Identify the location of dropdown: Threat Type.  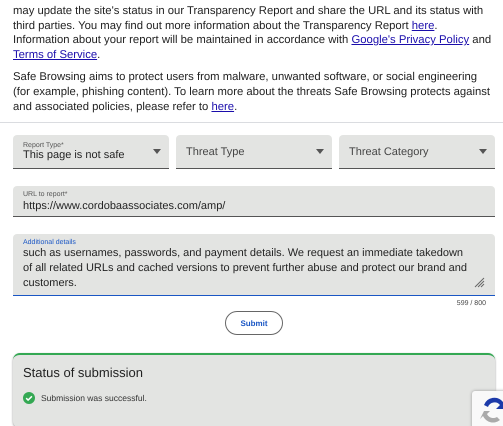
(254, 152).